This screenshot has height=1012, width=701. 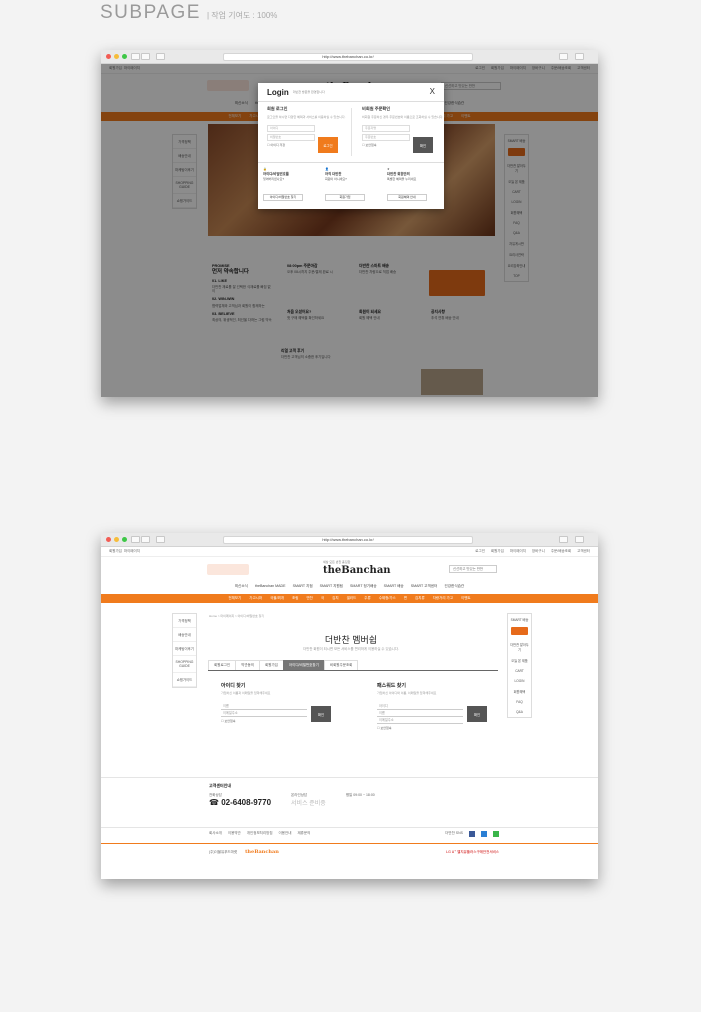 I want to click on close-icon: X, so click(x=432, y=92).